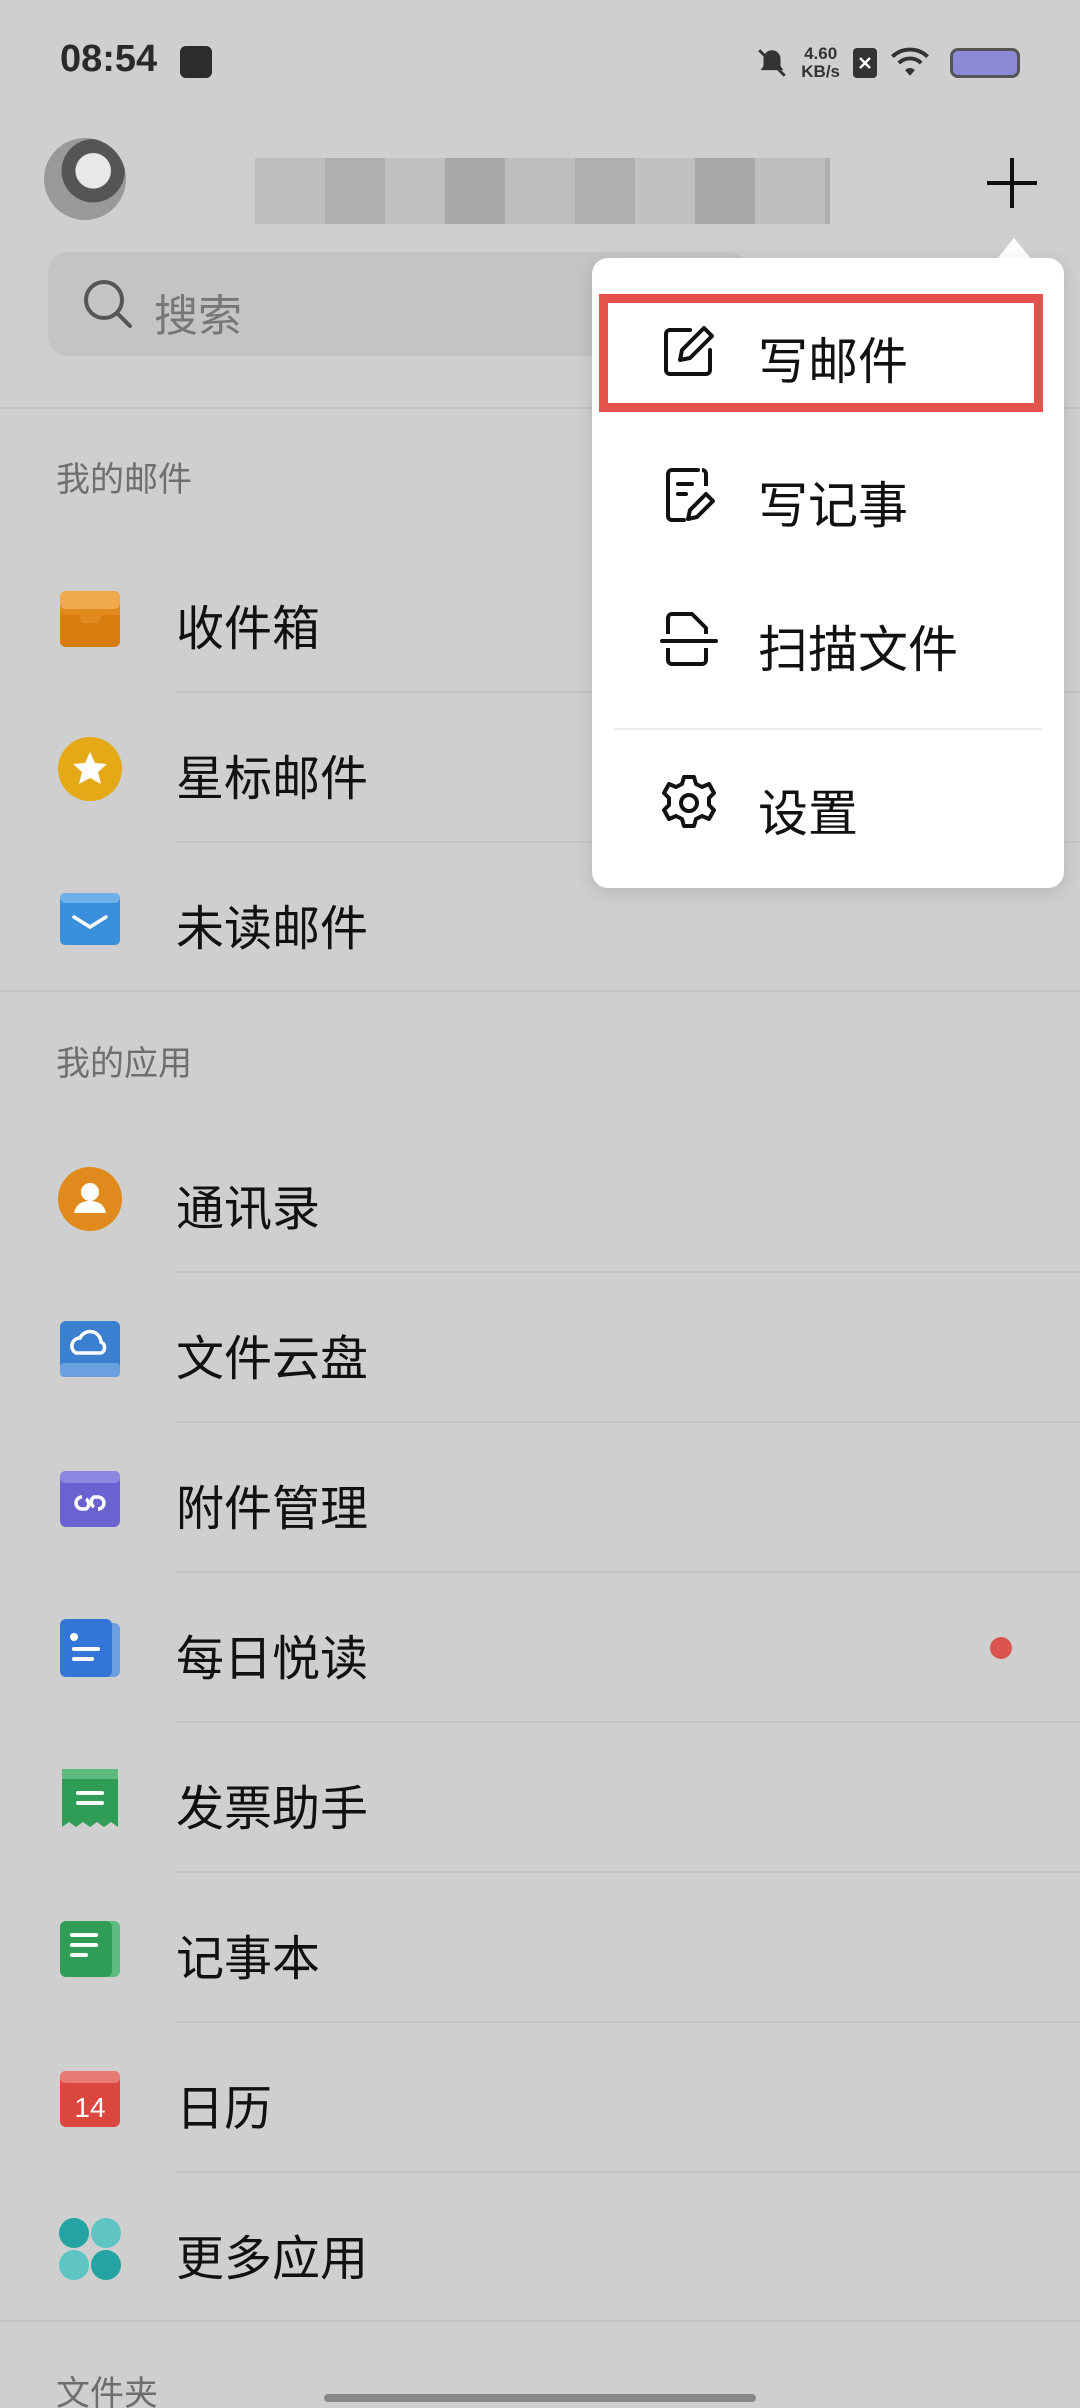  What do you see at coordinates (90, 1349) in the screenshot?
I see `cloud-drive-icon` at bounding box center [90, 1349].